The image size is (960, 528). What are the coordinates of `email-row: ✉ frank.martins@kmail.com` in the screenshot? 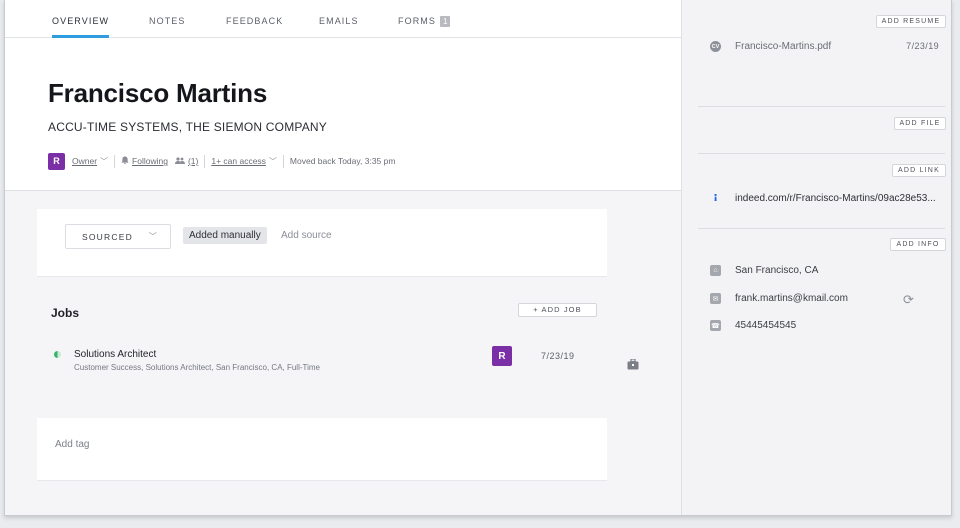 It's located at (779, 298).